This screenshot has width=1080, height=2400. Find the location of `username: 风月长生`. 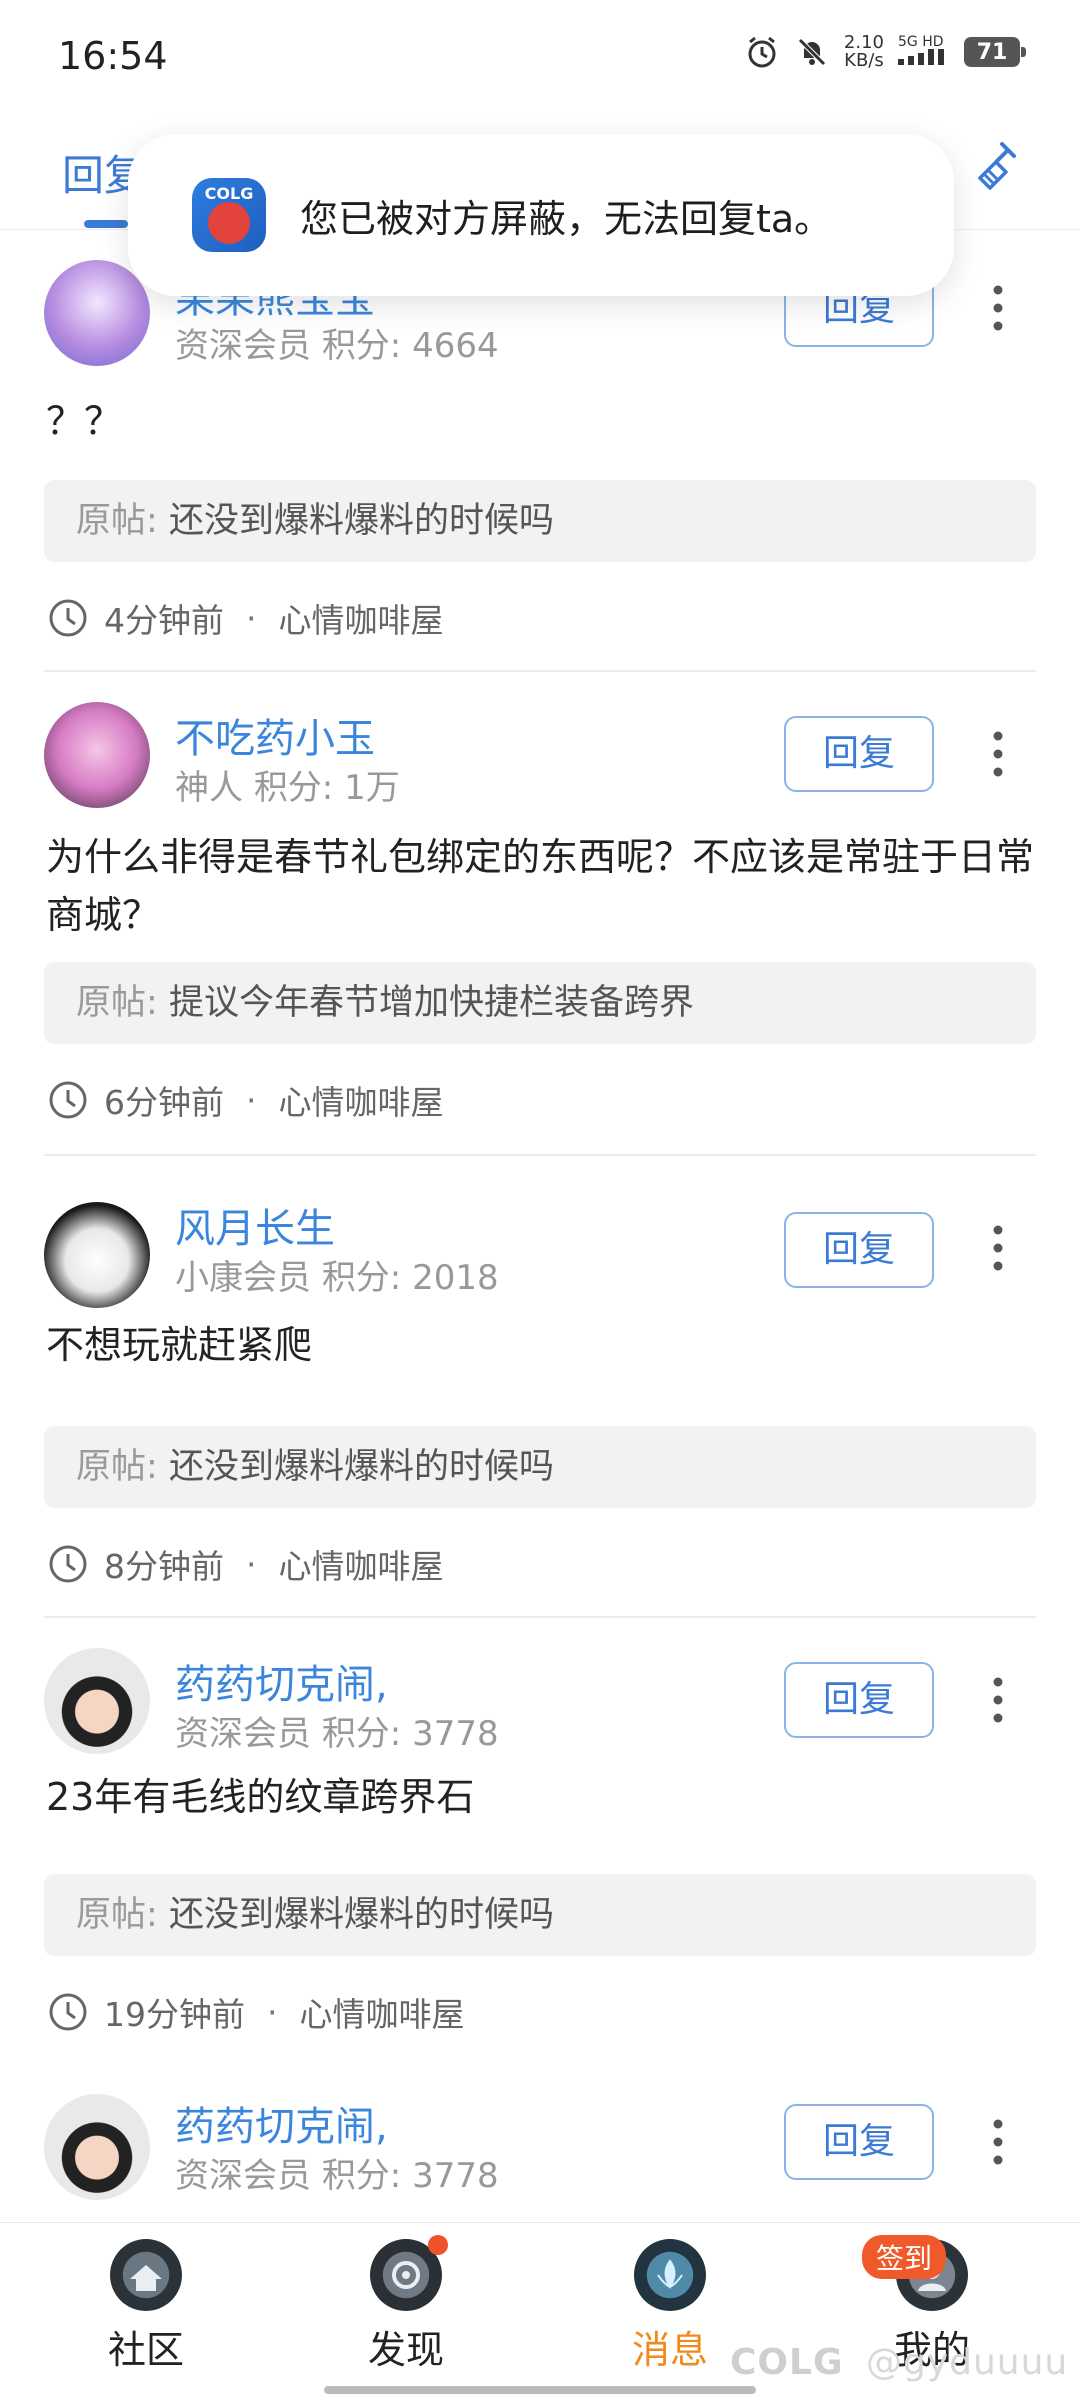

username: 风月长生 is located at coordinates (255, 1225).